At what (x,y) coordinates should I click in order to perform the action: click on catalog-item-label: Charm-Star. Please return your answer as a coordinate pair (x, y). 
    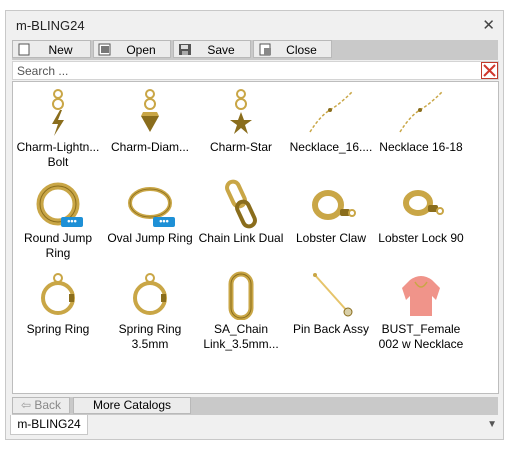
    Looking at the image, I should click on (241, 147).